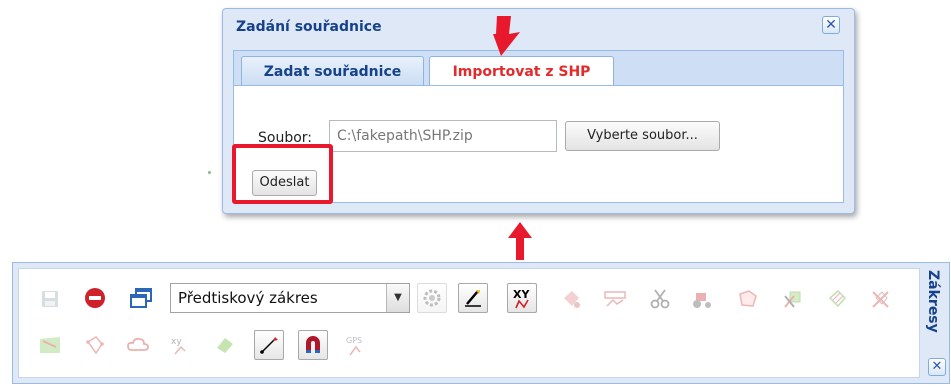 This screenshot has height=389, width=951. I want to click on panel-close-button: ✕, so click(937, 367).